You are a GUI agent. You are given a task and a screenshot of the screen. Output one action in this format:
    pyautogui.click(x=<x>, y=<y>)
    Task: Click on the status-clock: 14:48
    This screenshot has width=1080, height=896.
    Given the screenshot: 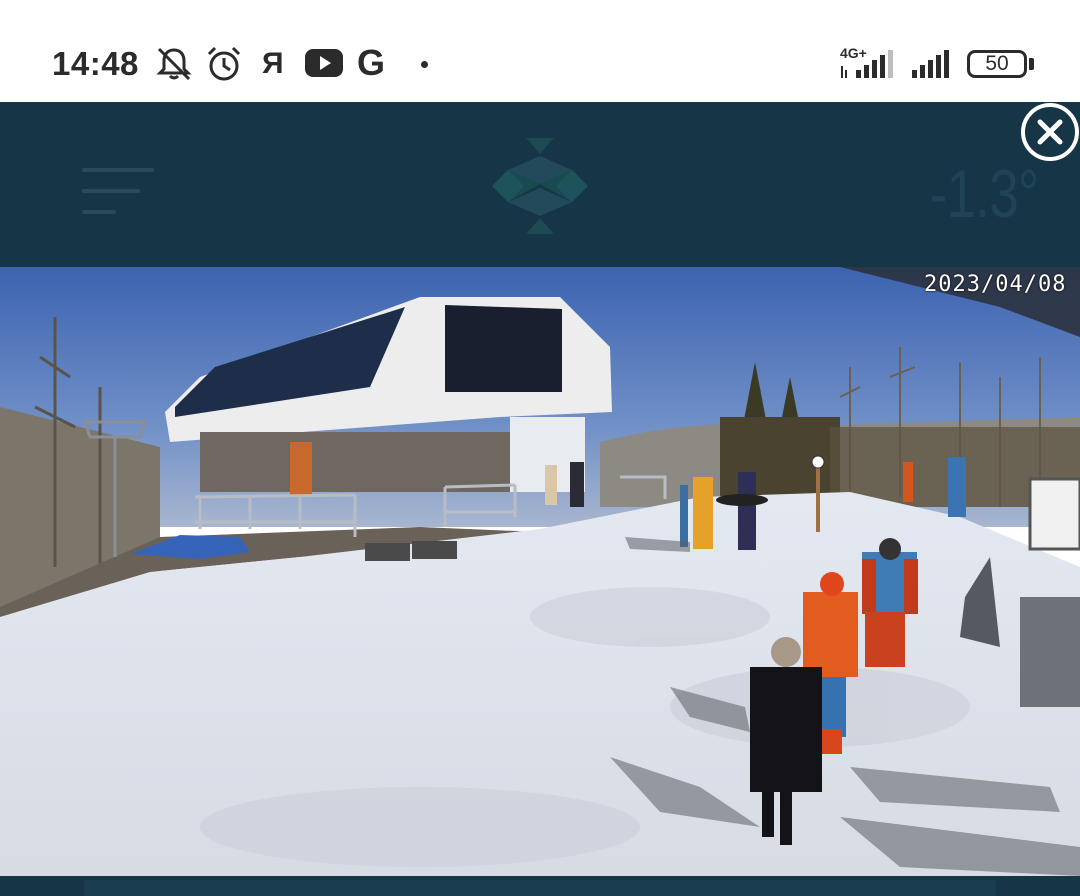 What is the action you would take?
    pyautogui.click(x=95, y=63)
    